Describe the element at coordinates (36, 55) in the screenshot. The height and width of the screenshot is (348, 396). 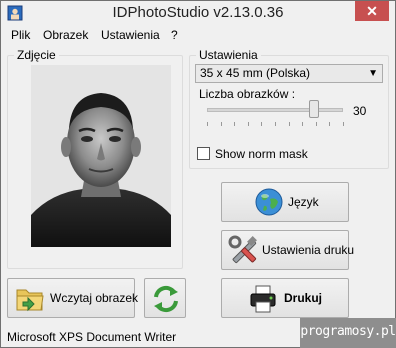
I see `photo-group-label: Zdjęcie` at that location.